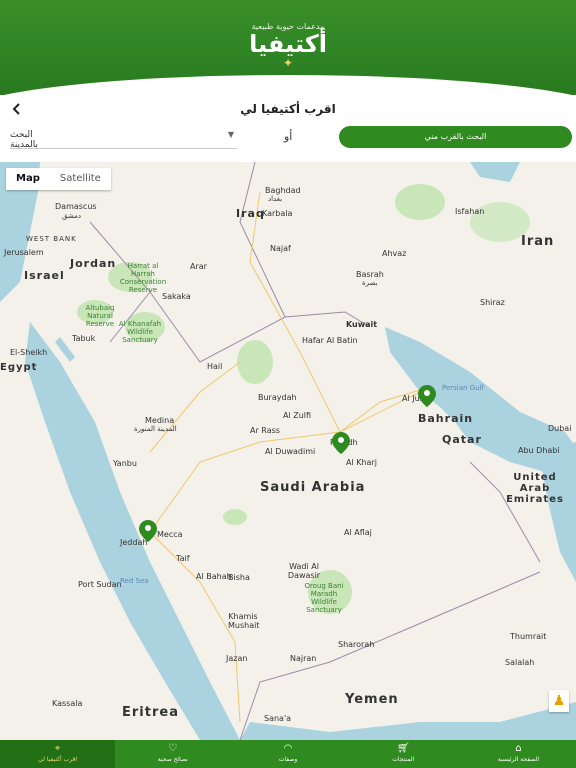  Describe the element at coordinates (134, 581) in the screenshot. I see `label-red-sea: Red Sea` at that location.